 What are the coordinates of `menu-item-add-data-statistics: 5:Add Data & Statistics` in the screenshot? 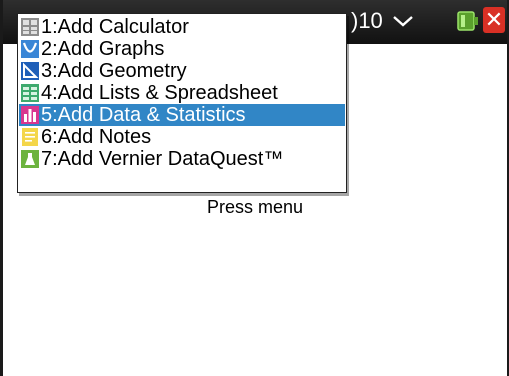 It's located at (182, 115).